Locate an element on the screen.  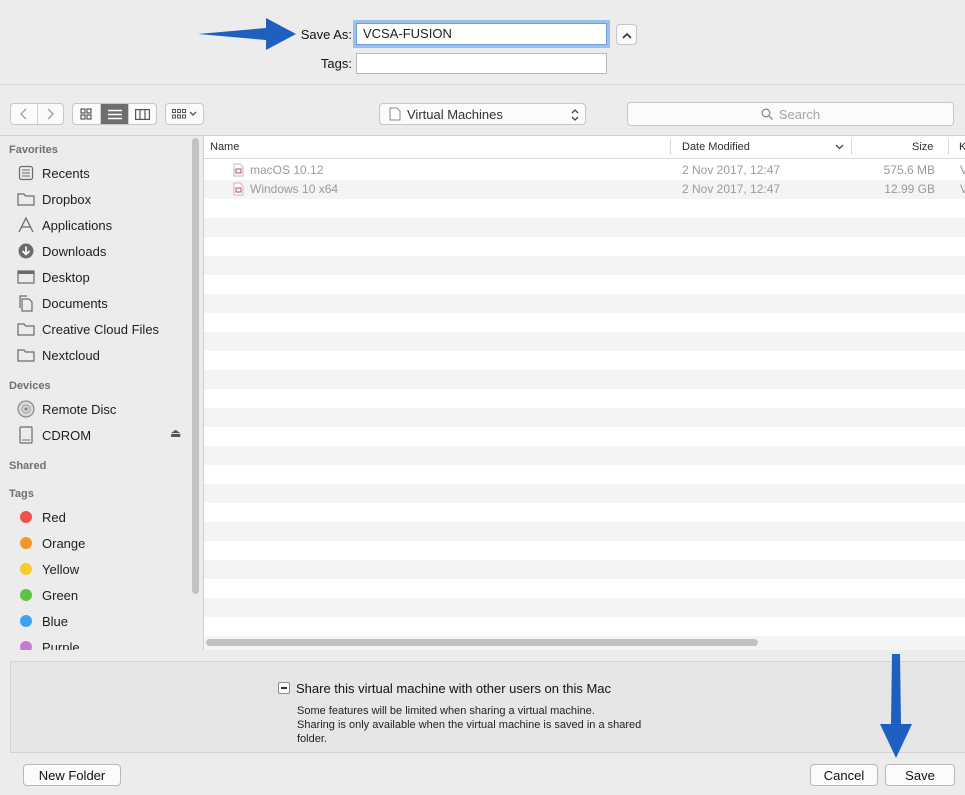
cancel-button: Cancel is located at coordinates (844, 775).